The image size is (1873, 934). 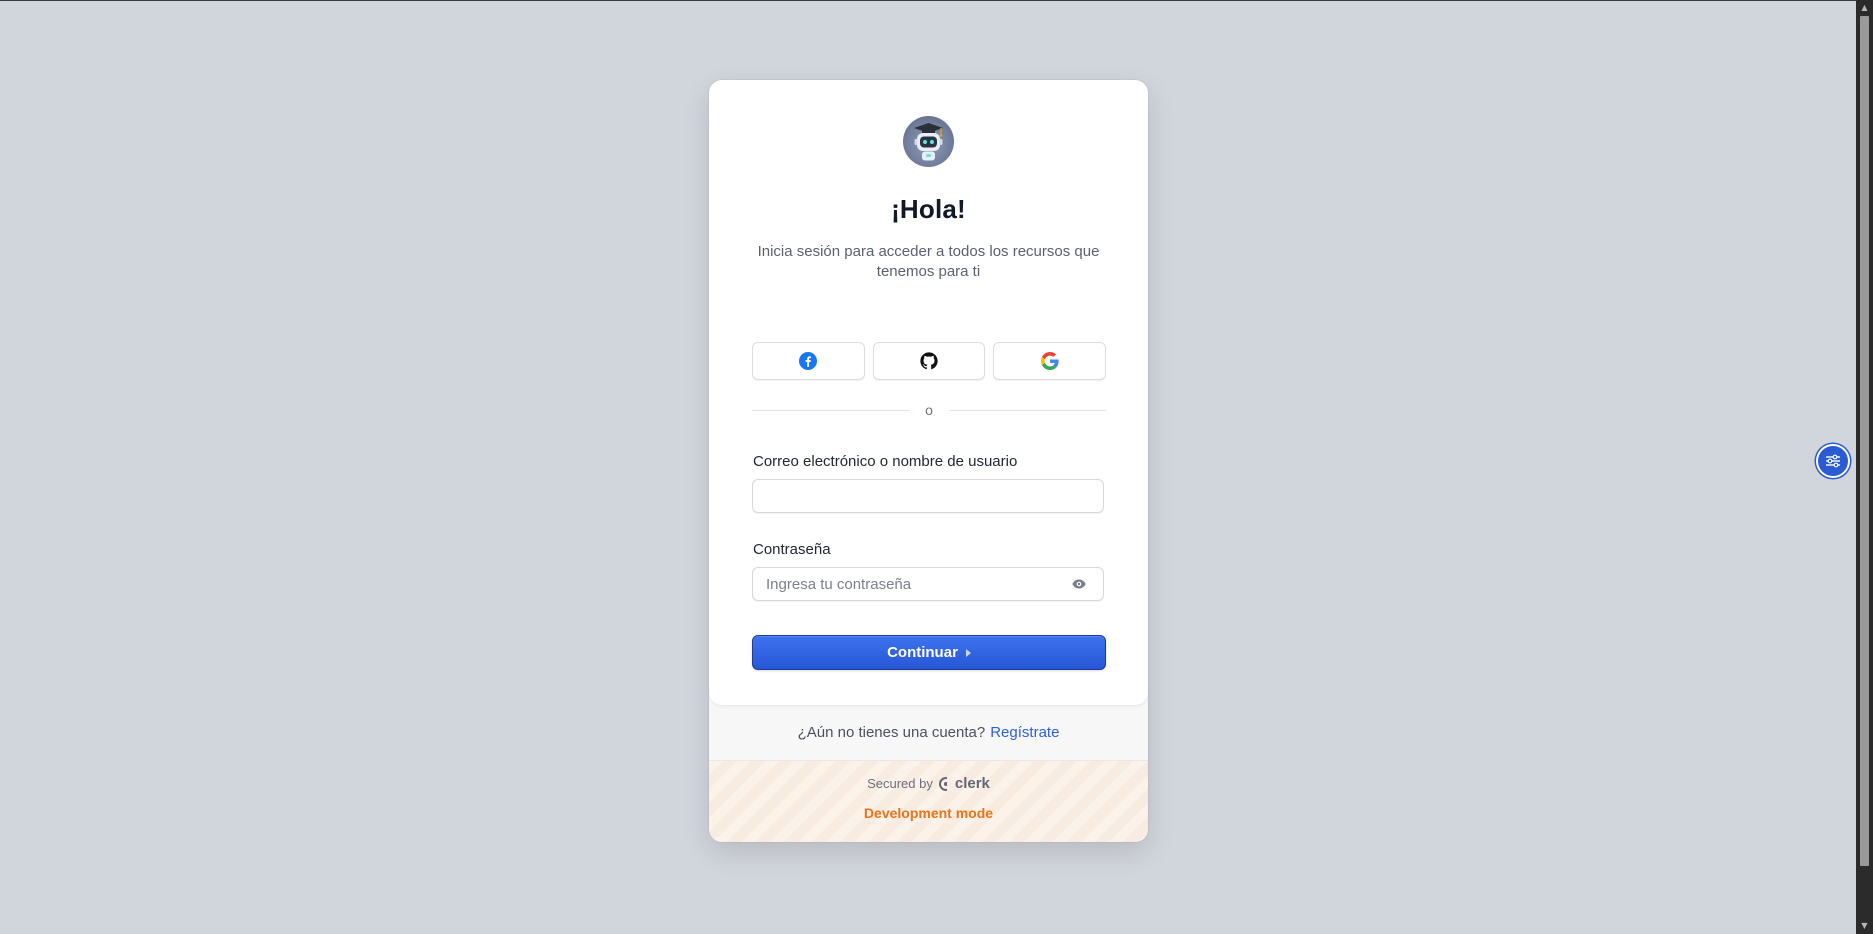 I want to click on github-login-button, so click(x=929, y=361).